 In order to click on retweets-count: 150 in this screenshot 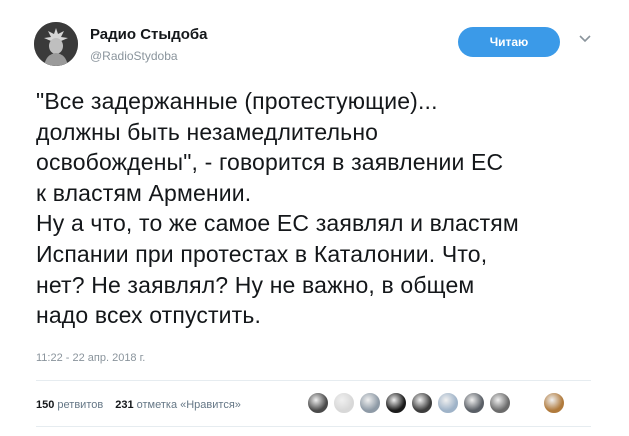, I will do `click(45, 405)`.